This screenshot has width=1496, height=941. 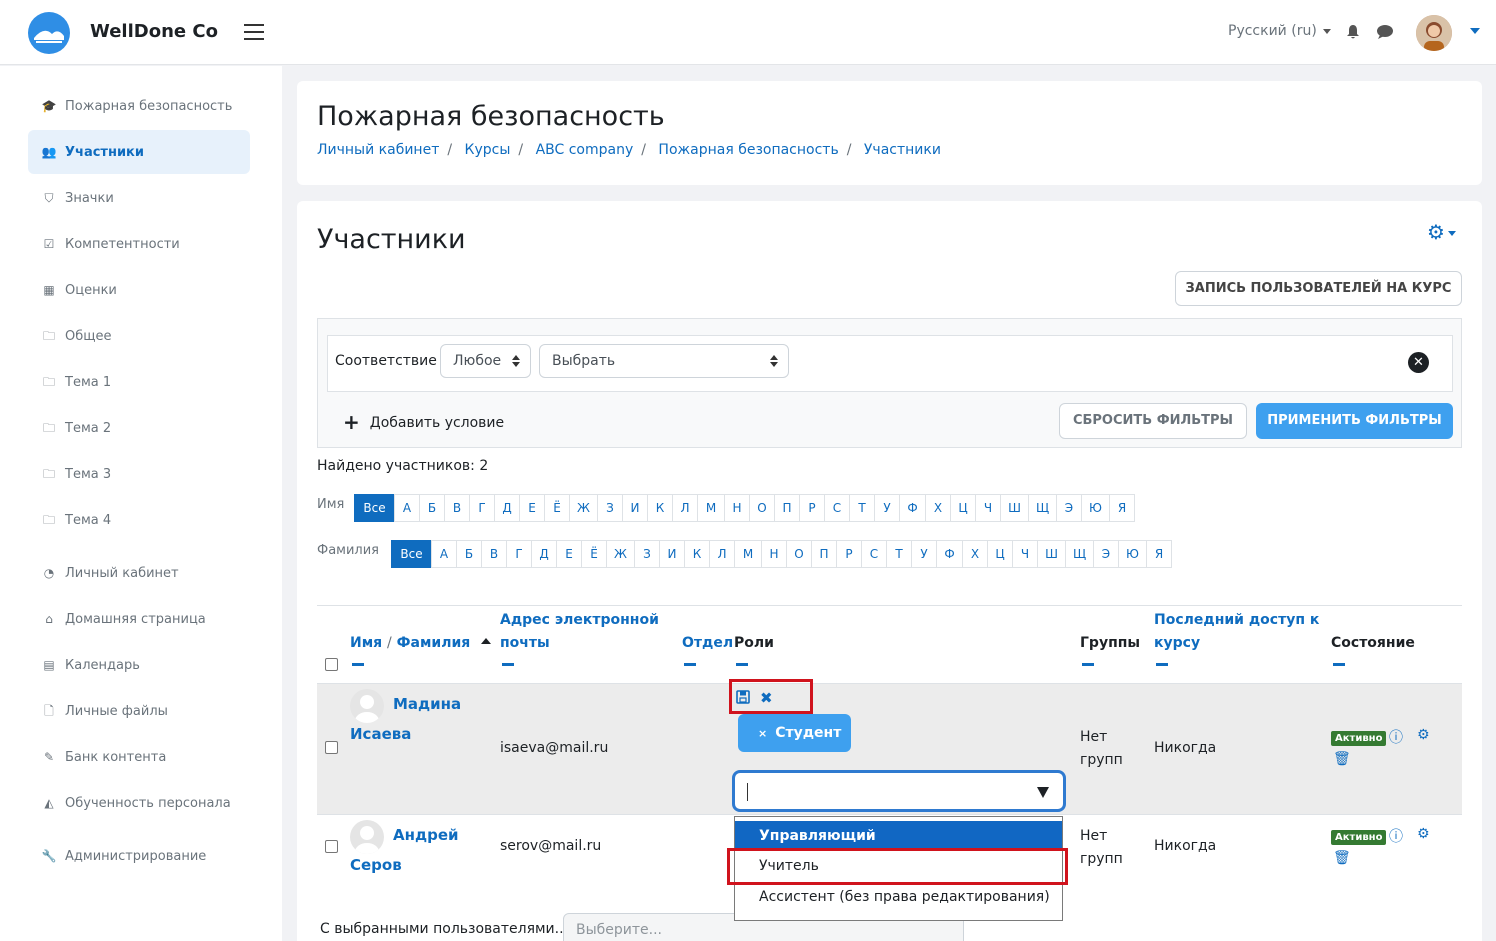 I want to click on sidebar-item-topic-4: 🗀 Тема 4, so click(x=139, y=520).